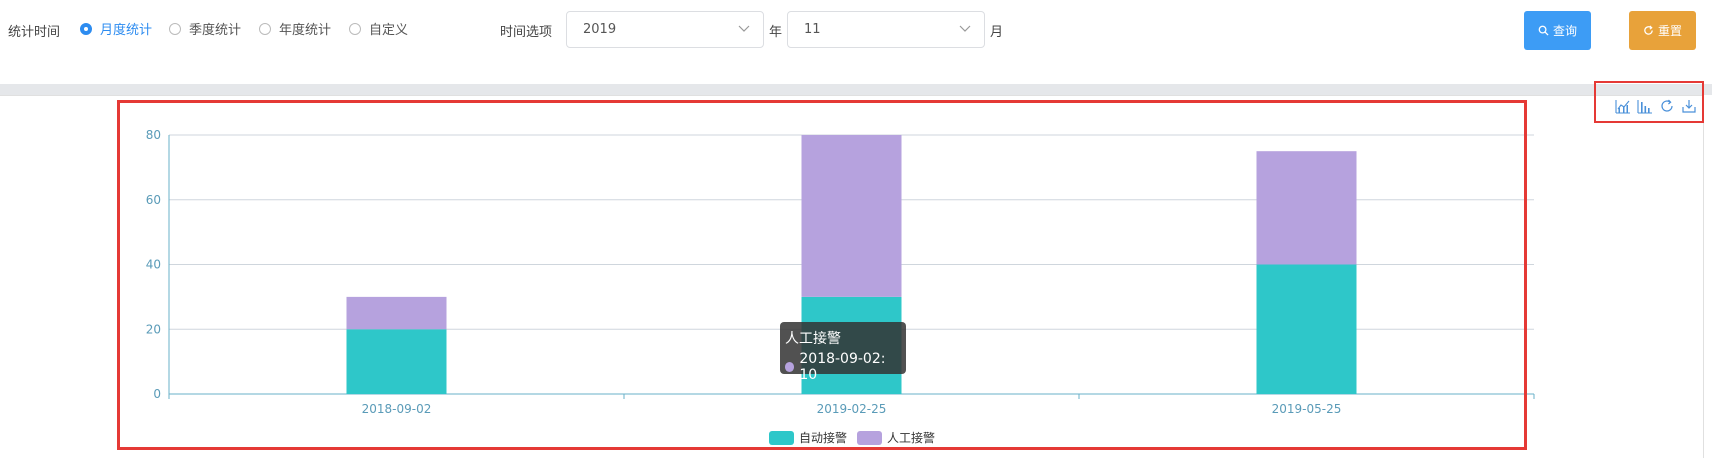 Image resolution: width=1712 pixels, height=458 pixels. I want to click on legend-item-manual: 人工接警, so click(896, 437).